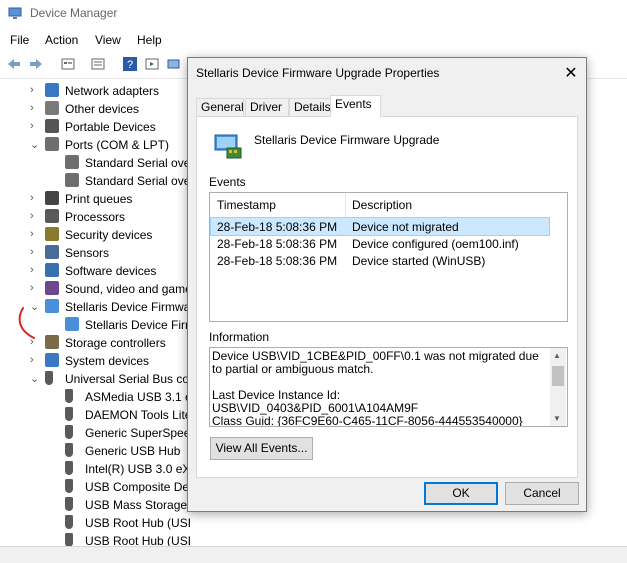  What do you see at coordinates (110, 127) in the screenshot?
I see `tree-item-label: Portable Devices` at bounding box center [110, 127].